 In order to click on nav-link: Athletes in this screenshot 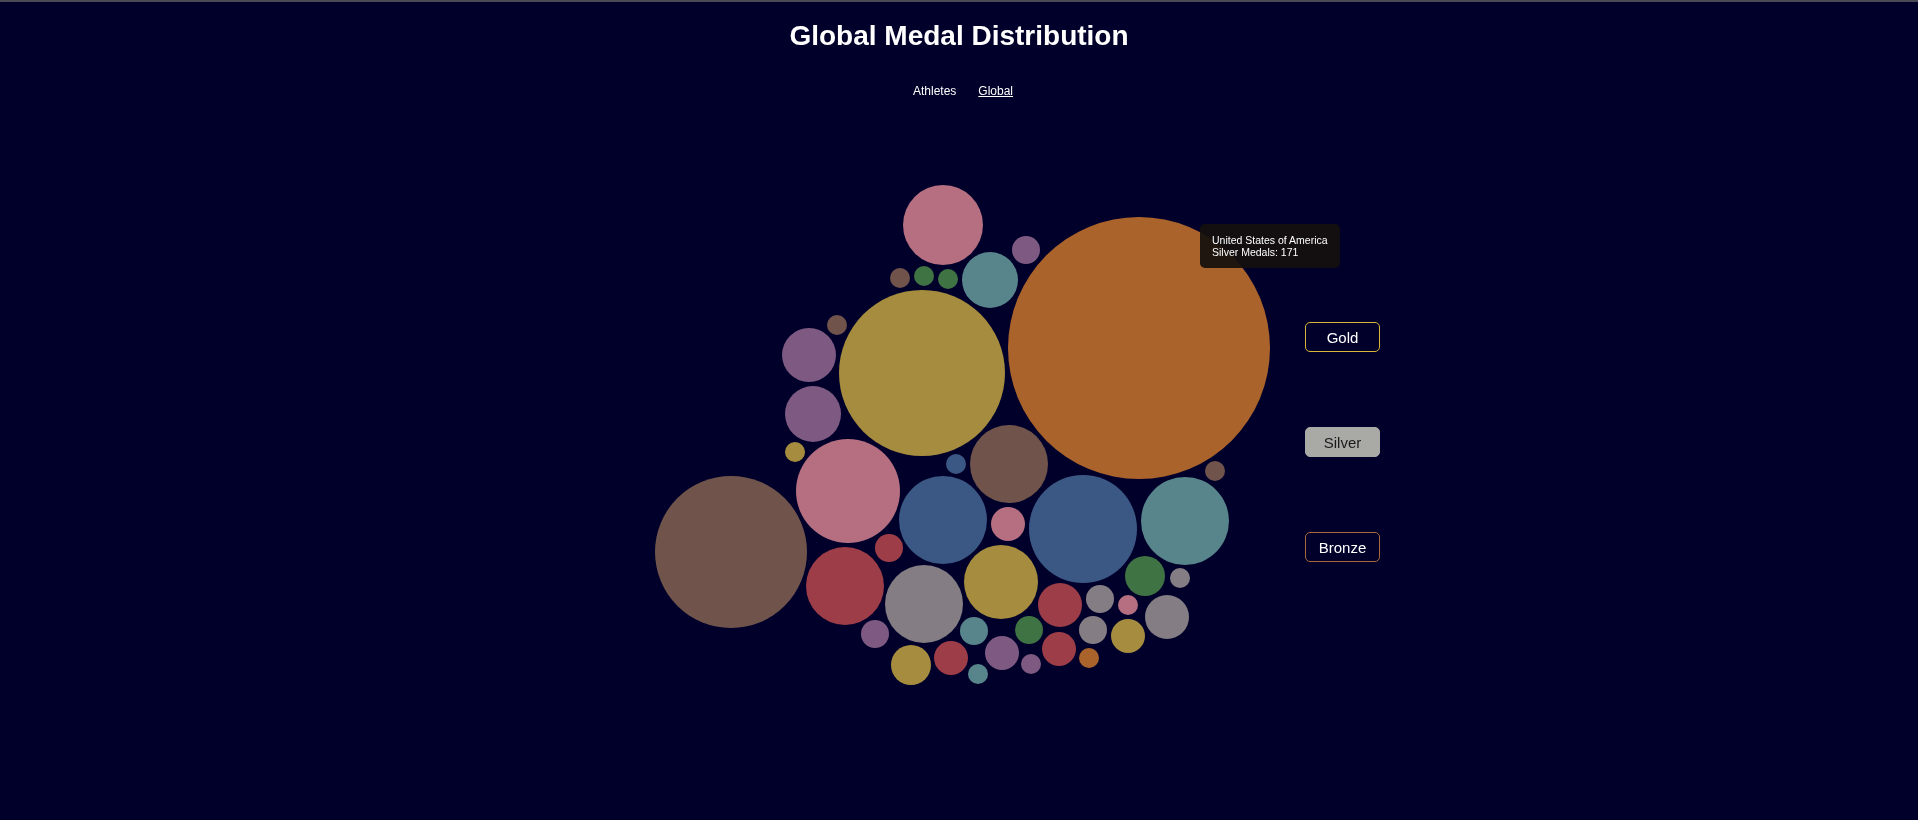, I will do `click(934, 91)`.